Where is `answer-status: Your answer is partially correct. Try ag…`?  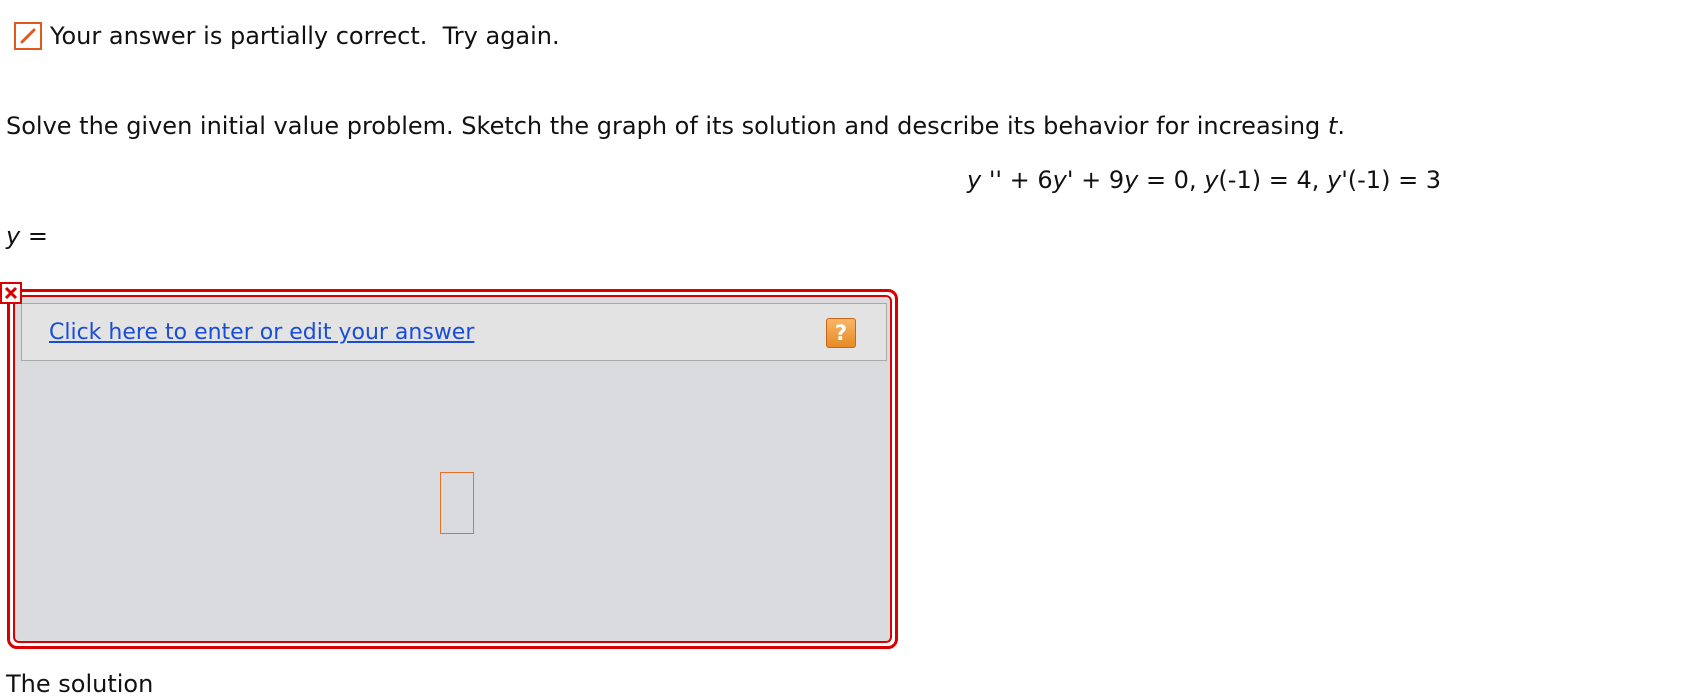 answer-status: Your answer is partially correct. Try ag… is located at coordinates (287, 36).